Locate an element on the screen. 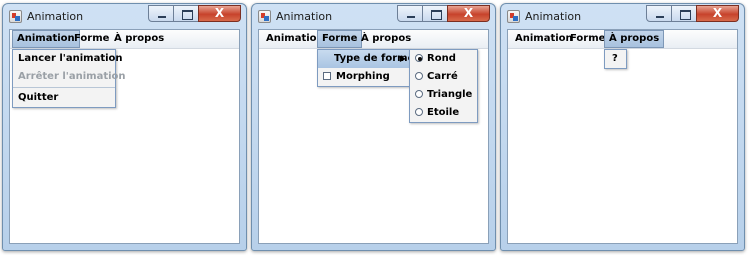 This screenshot has width=750, height=255. forme-menu-popup: Type de forme ▶ Morphing is located at coordinates (365, 68).